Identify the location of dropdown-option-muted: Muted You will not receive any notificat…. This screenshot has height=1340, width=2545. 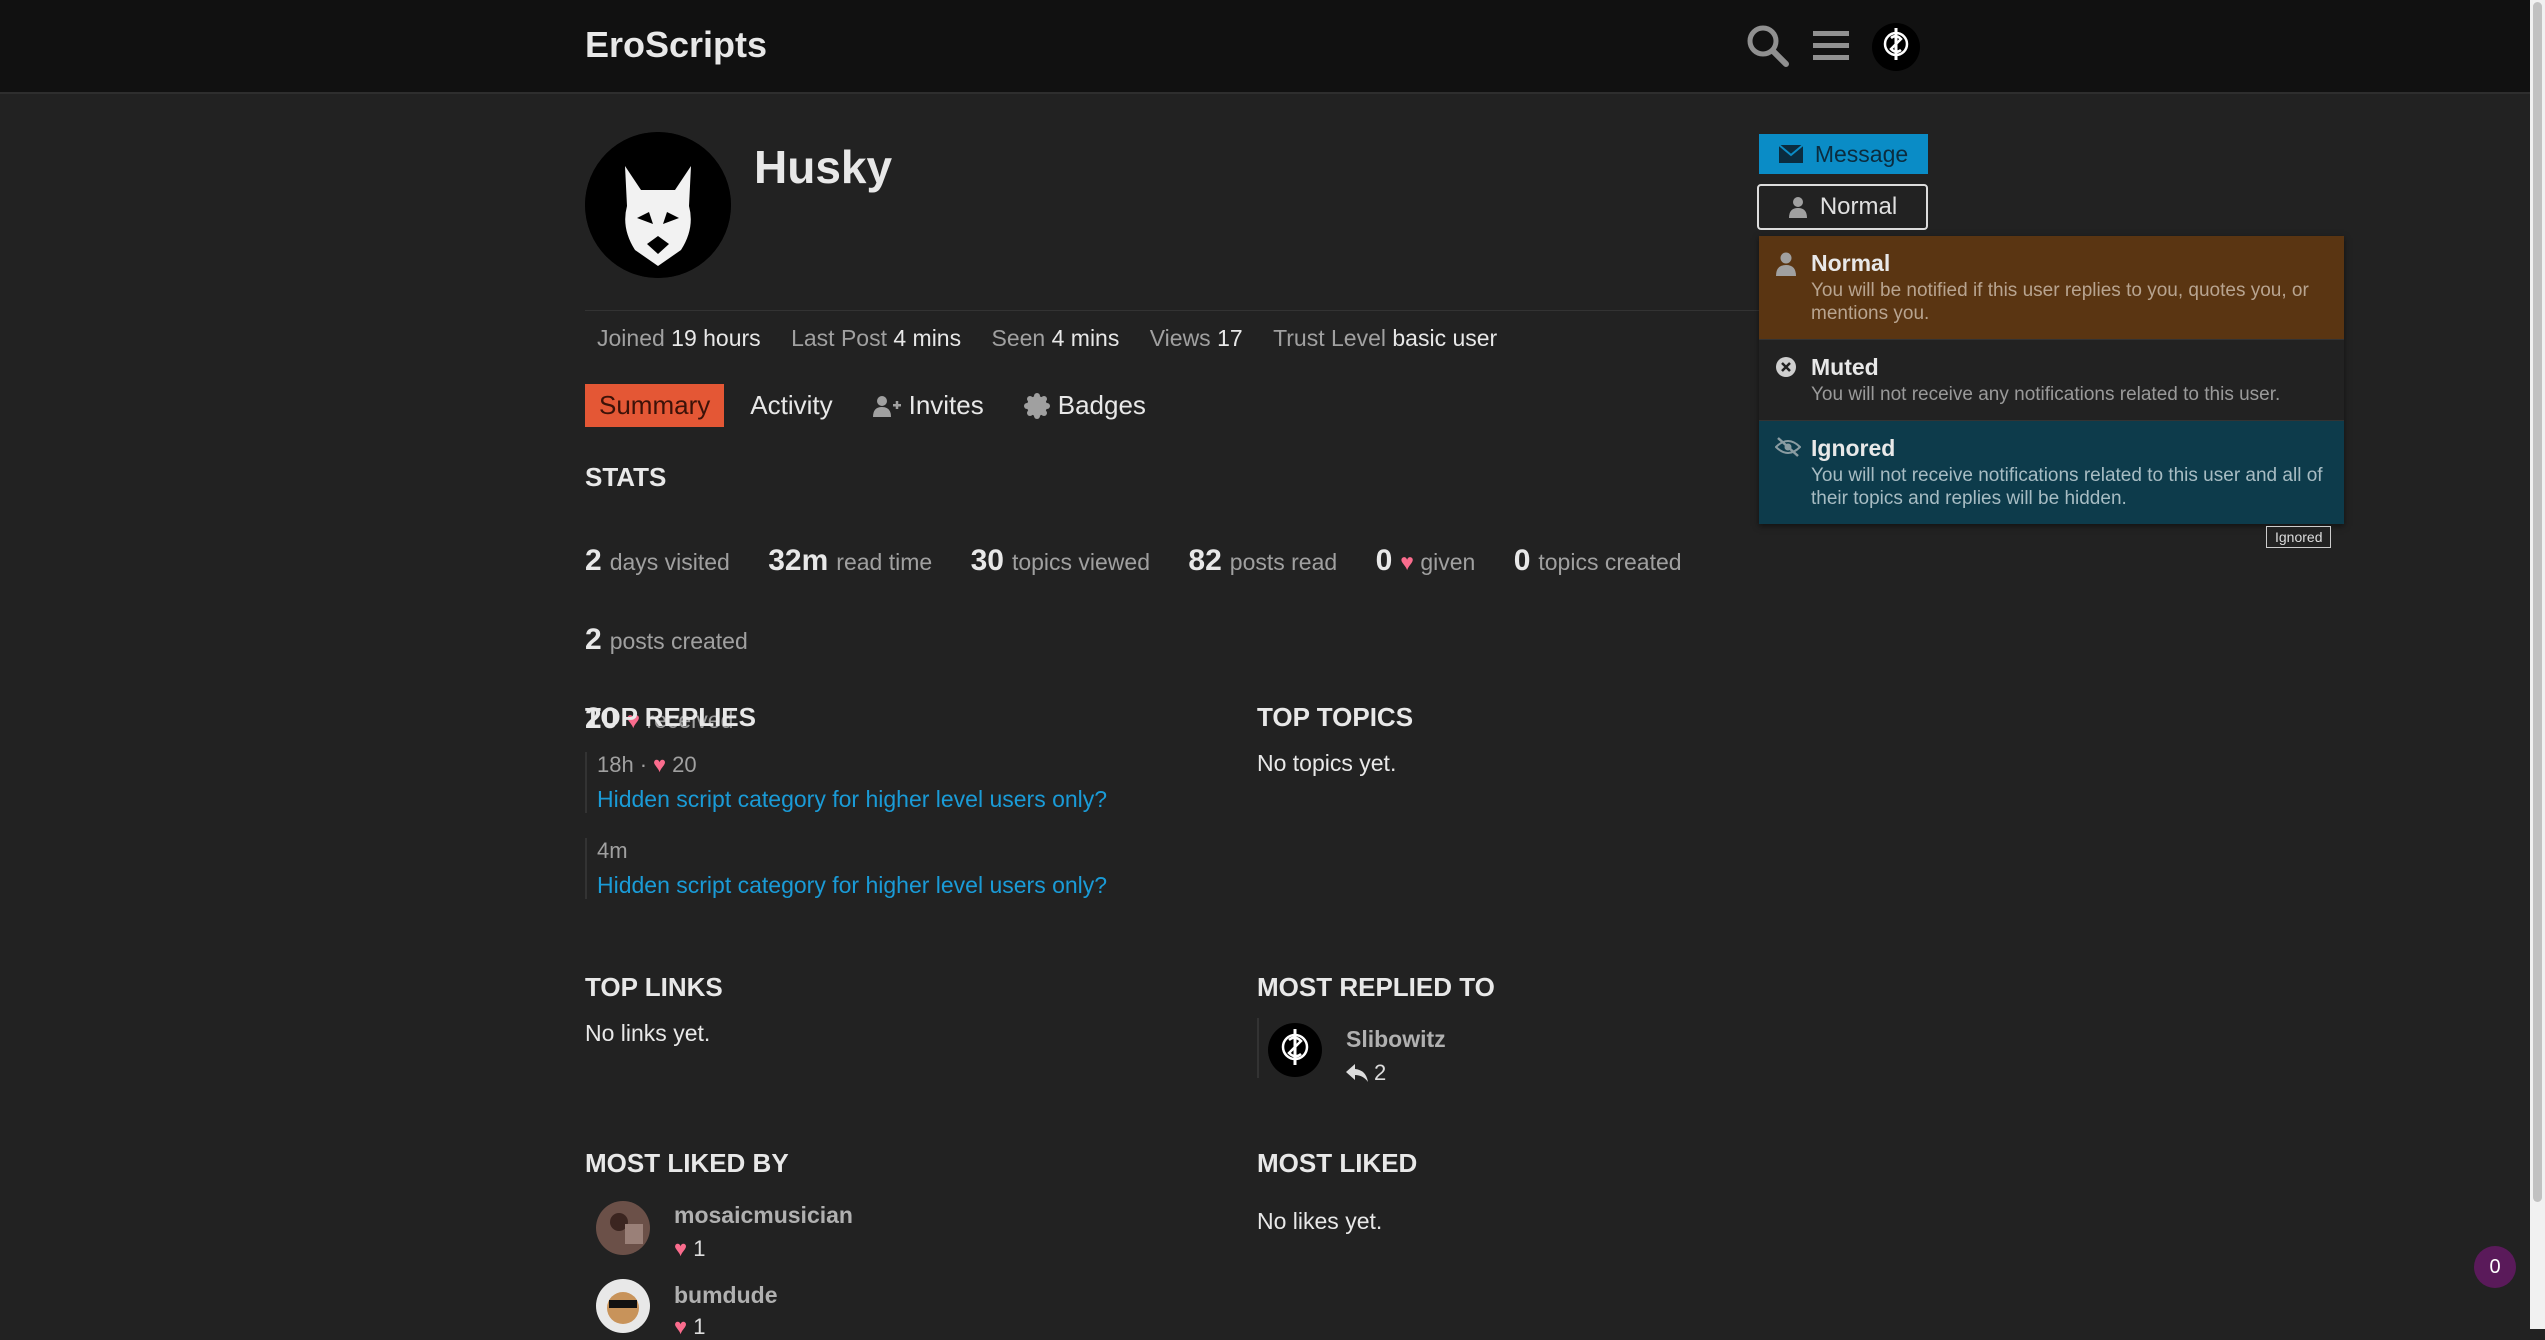
(2051, 380).